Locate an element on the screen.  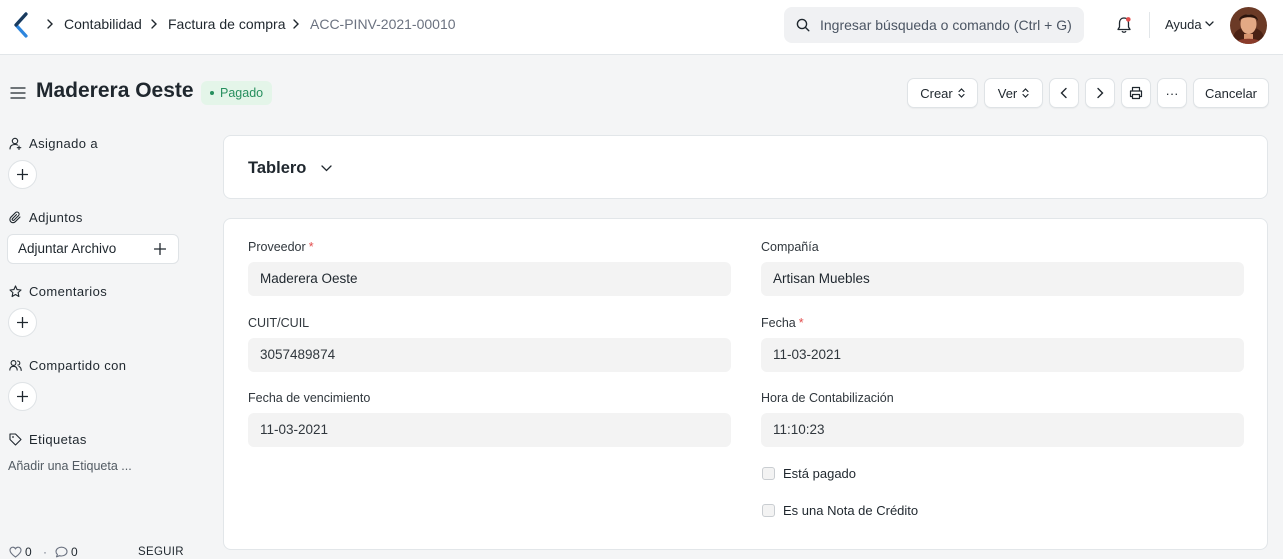
status-dot-icon is located at coordinates (212, 92).